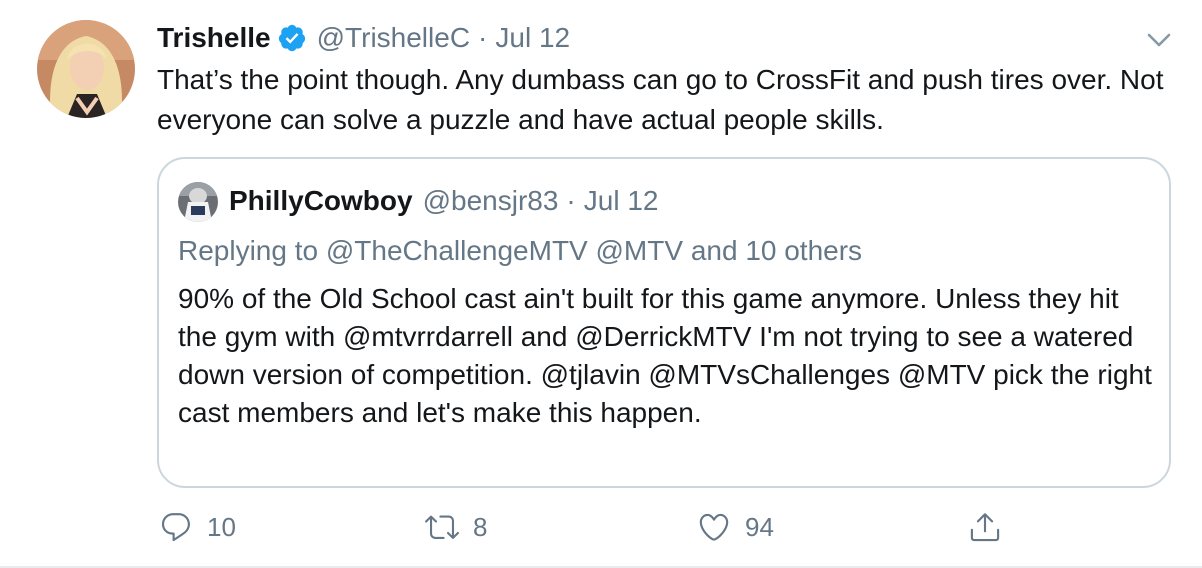  Describe the element at coordinates (1159, 40) in the screenshot. I see `chevron-down-icon` at that location.